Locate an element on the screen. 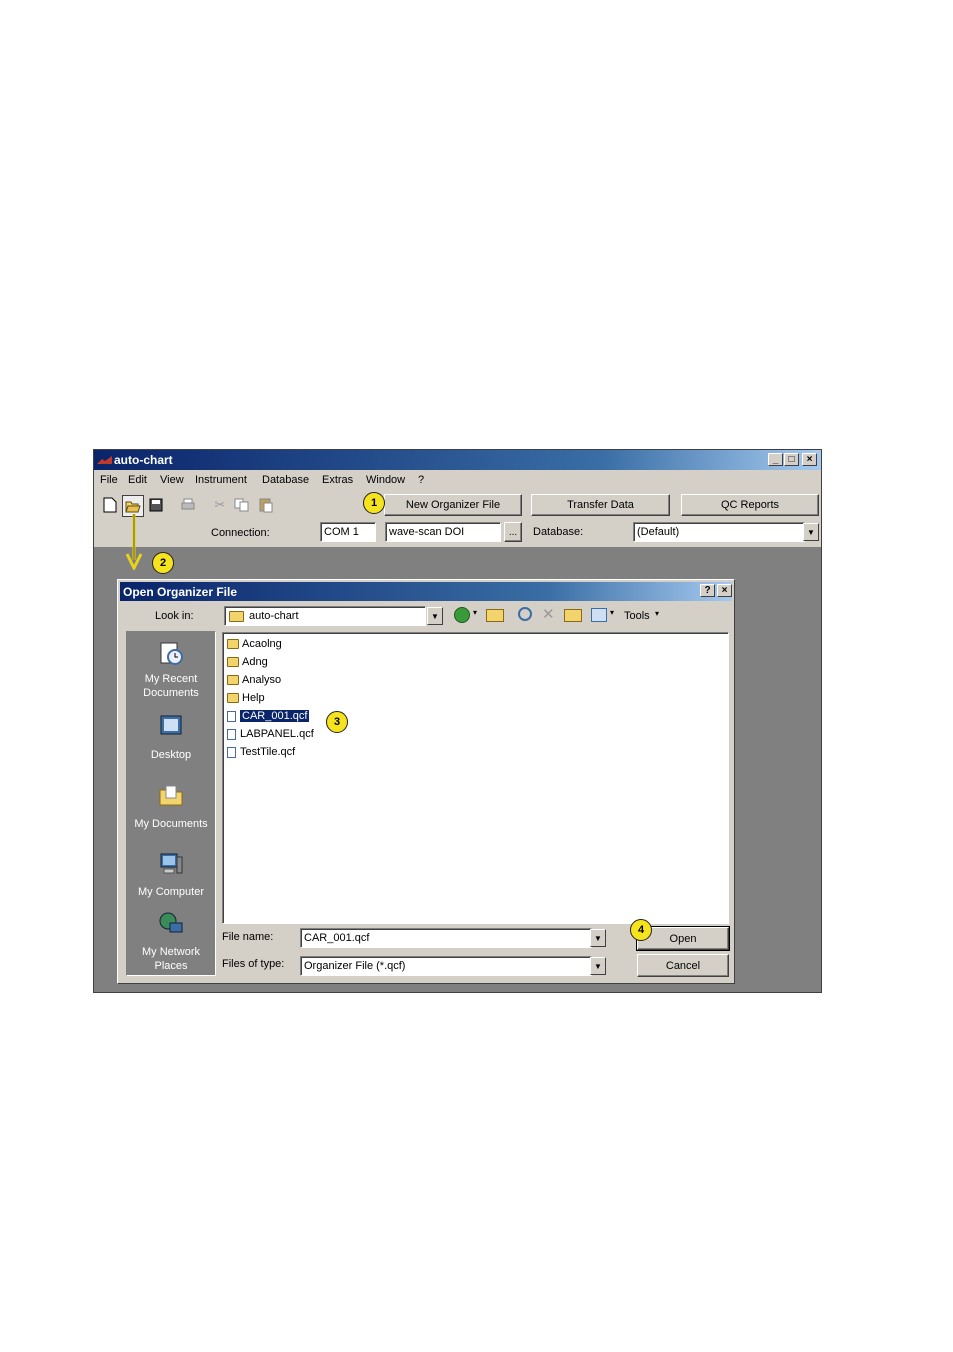 Image resolution: width=953 pixels, height=1352 pixels. app-logo-icon is located at coordinates (104, 460).